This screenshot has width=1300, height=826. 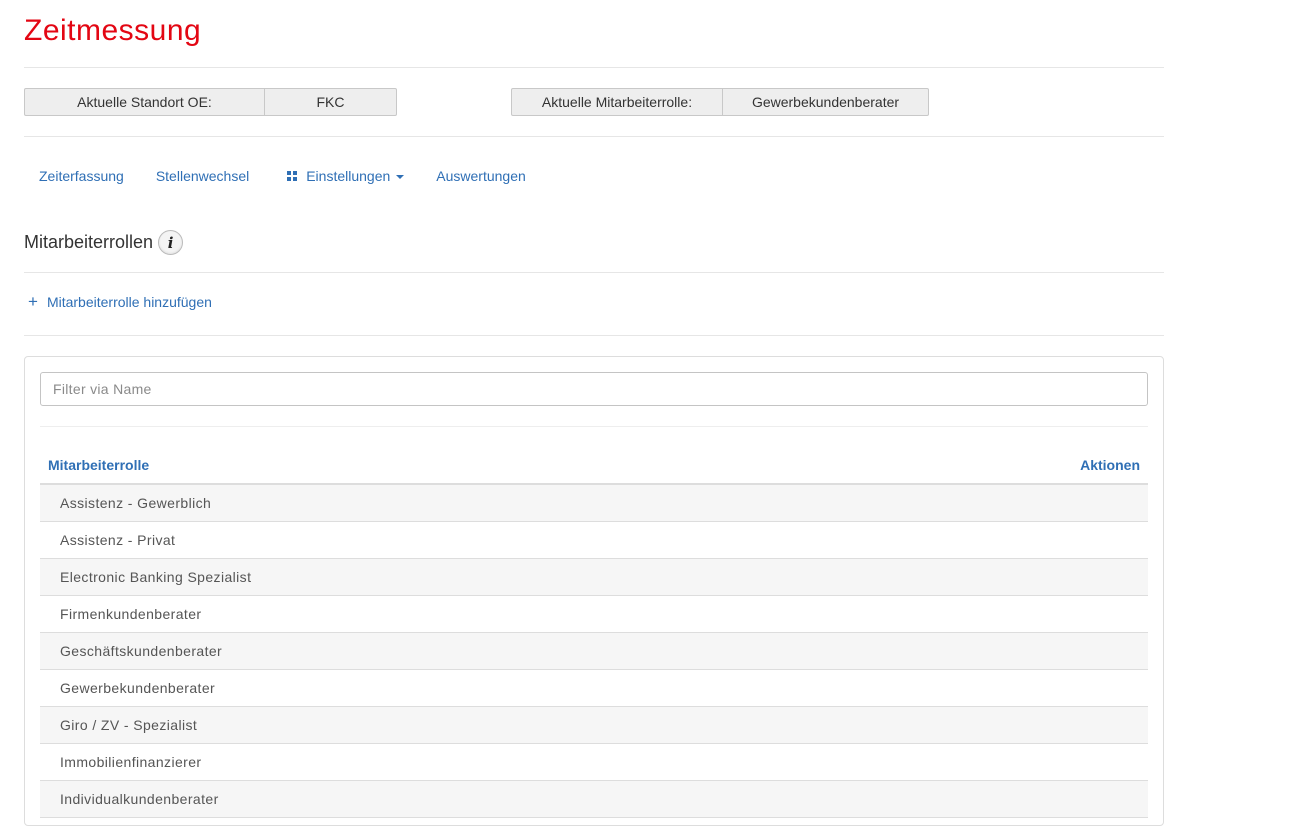 What do you see at coordinates (400, 177) in the screenshot?
I see `caret-down-icon` at bounding box center [400, 177].